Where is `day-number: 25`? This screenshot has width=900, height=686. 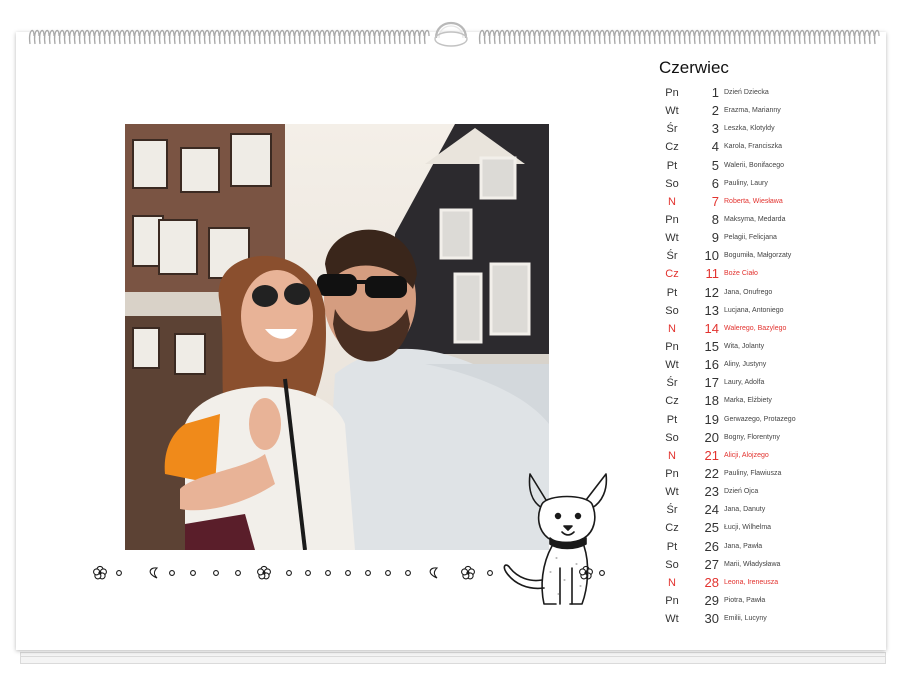 day-number: 25 is located at coordinates (711, 528).